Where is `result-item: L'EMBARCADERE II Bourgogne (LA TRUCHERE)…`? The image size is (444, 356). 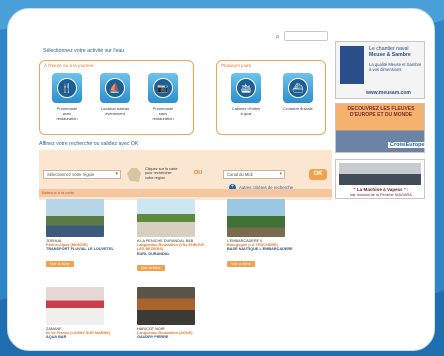
result-item: L'EMBARCADERE II Bourgogne (LA TRUCHERE)… is located at coordinates (264, 234).